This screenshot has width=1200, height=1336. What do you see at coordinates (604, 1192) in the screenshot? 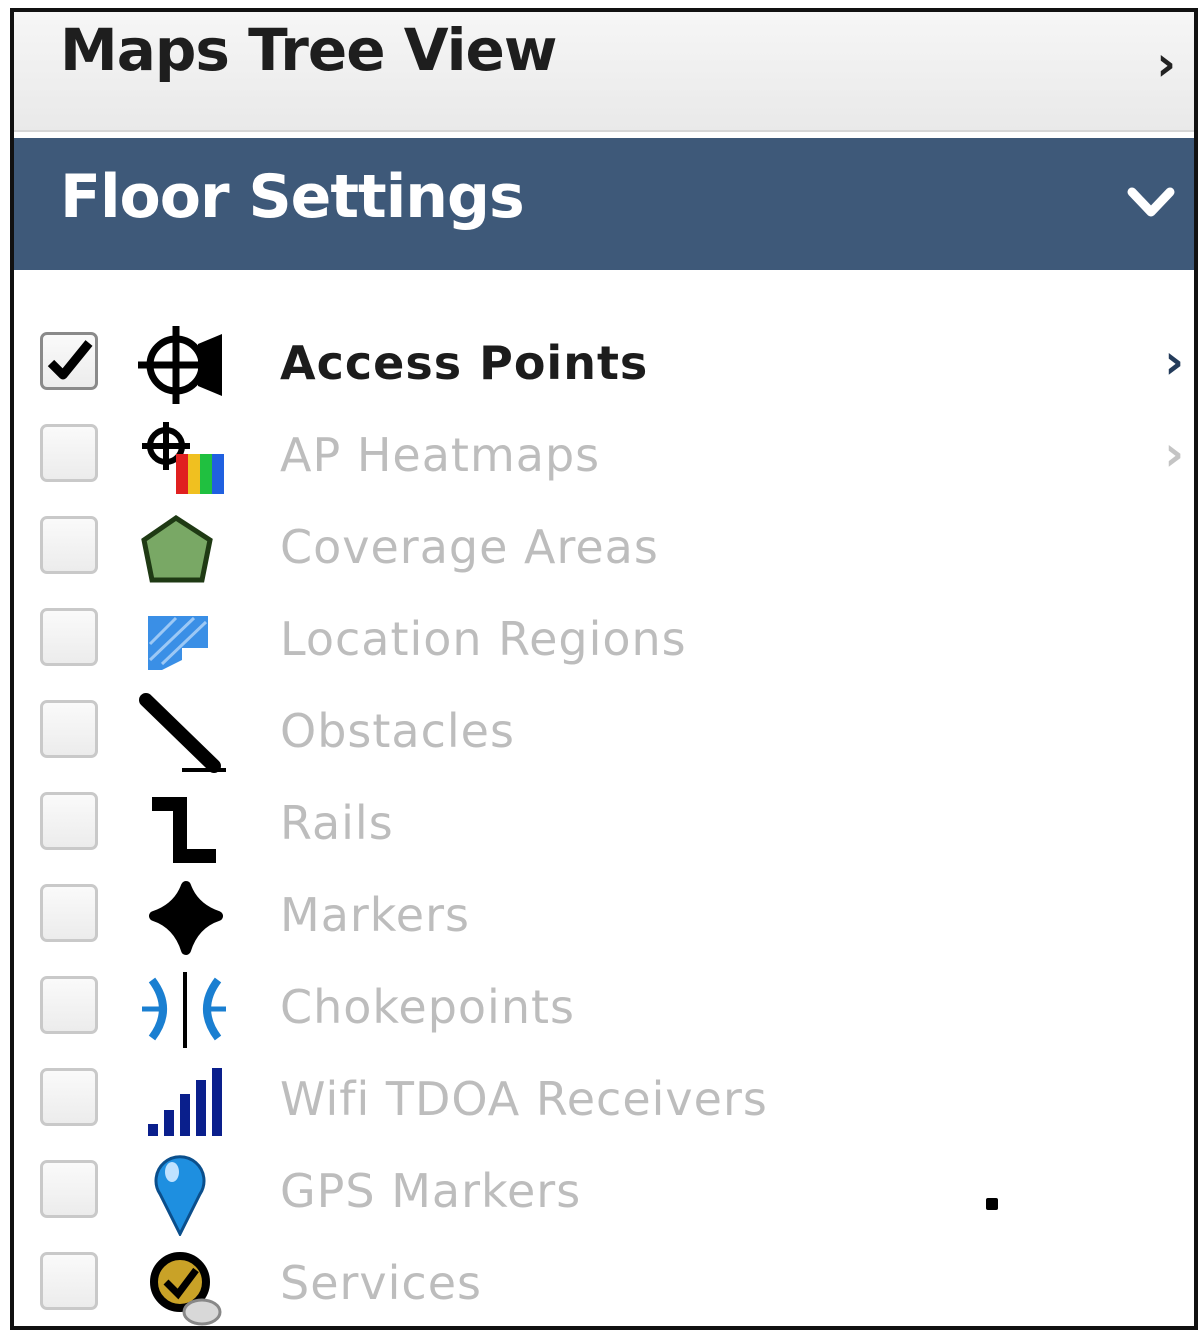
I see `layer-row-gps-markers: GPS Markers` at bounding box center [604, 1192].